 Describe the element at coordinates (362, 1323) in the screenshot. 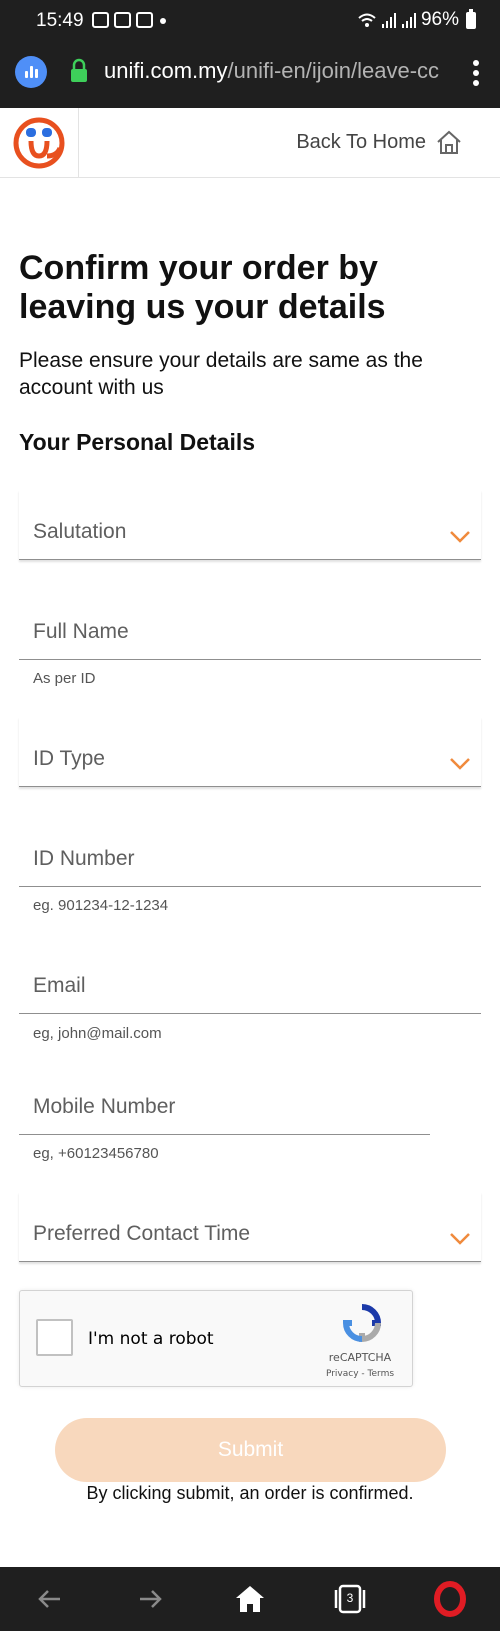

I see `recaptcha-logo-icon` at that location.